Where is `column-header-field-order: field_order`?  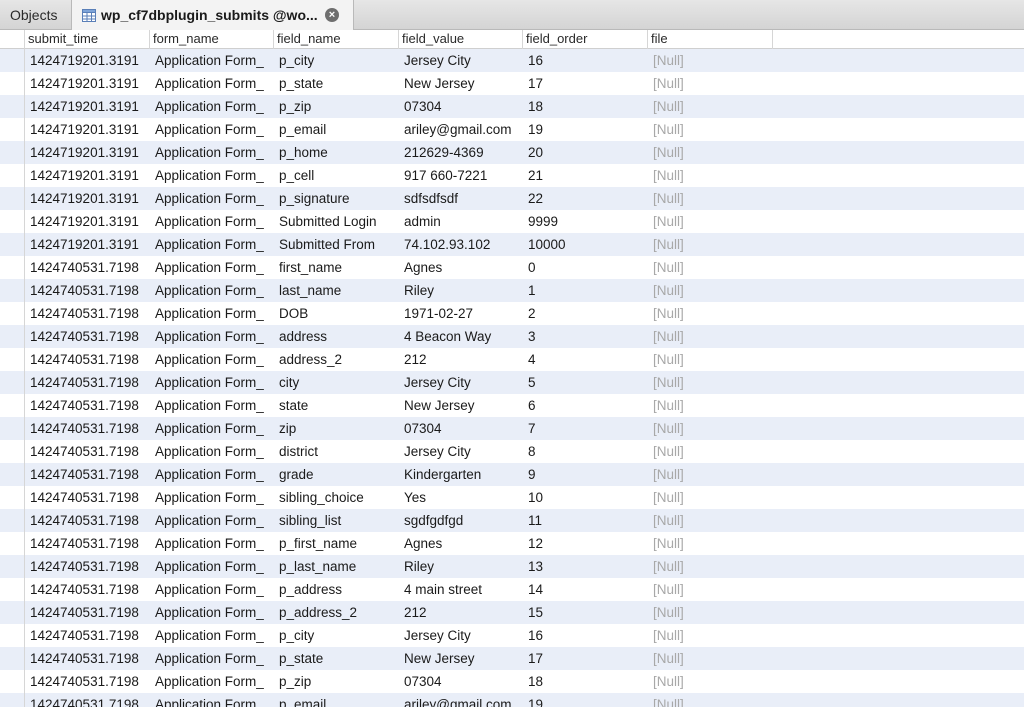 column-header-field-order: field_order is located at coordinates (585, 39).